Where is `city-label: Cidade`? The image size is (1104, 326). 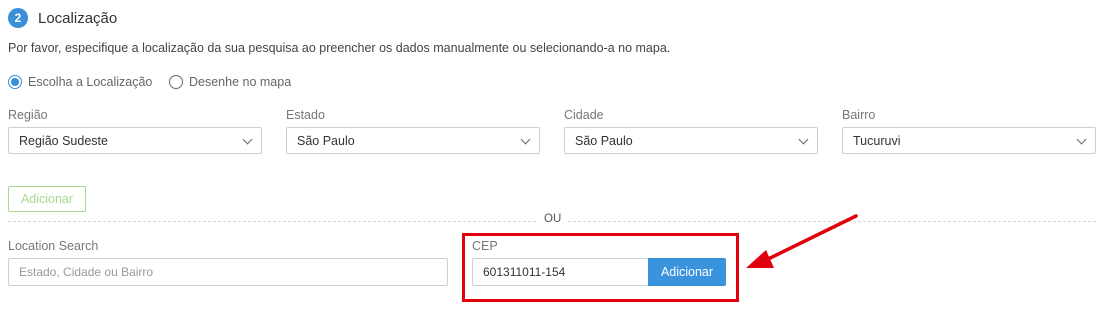
city-label: Cidade is located at coordinates (584, 115).